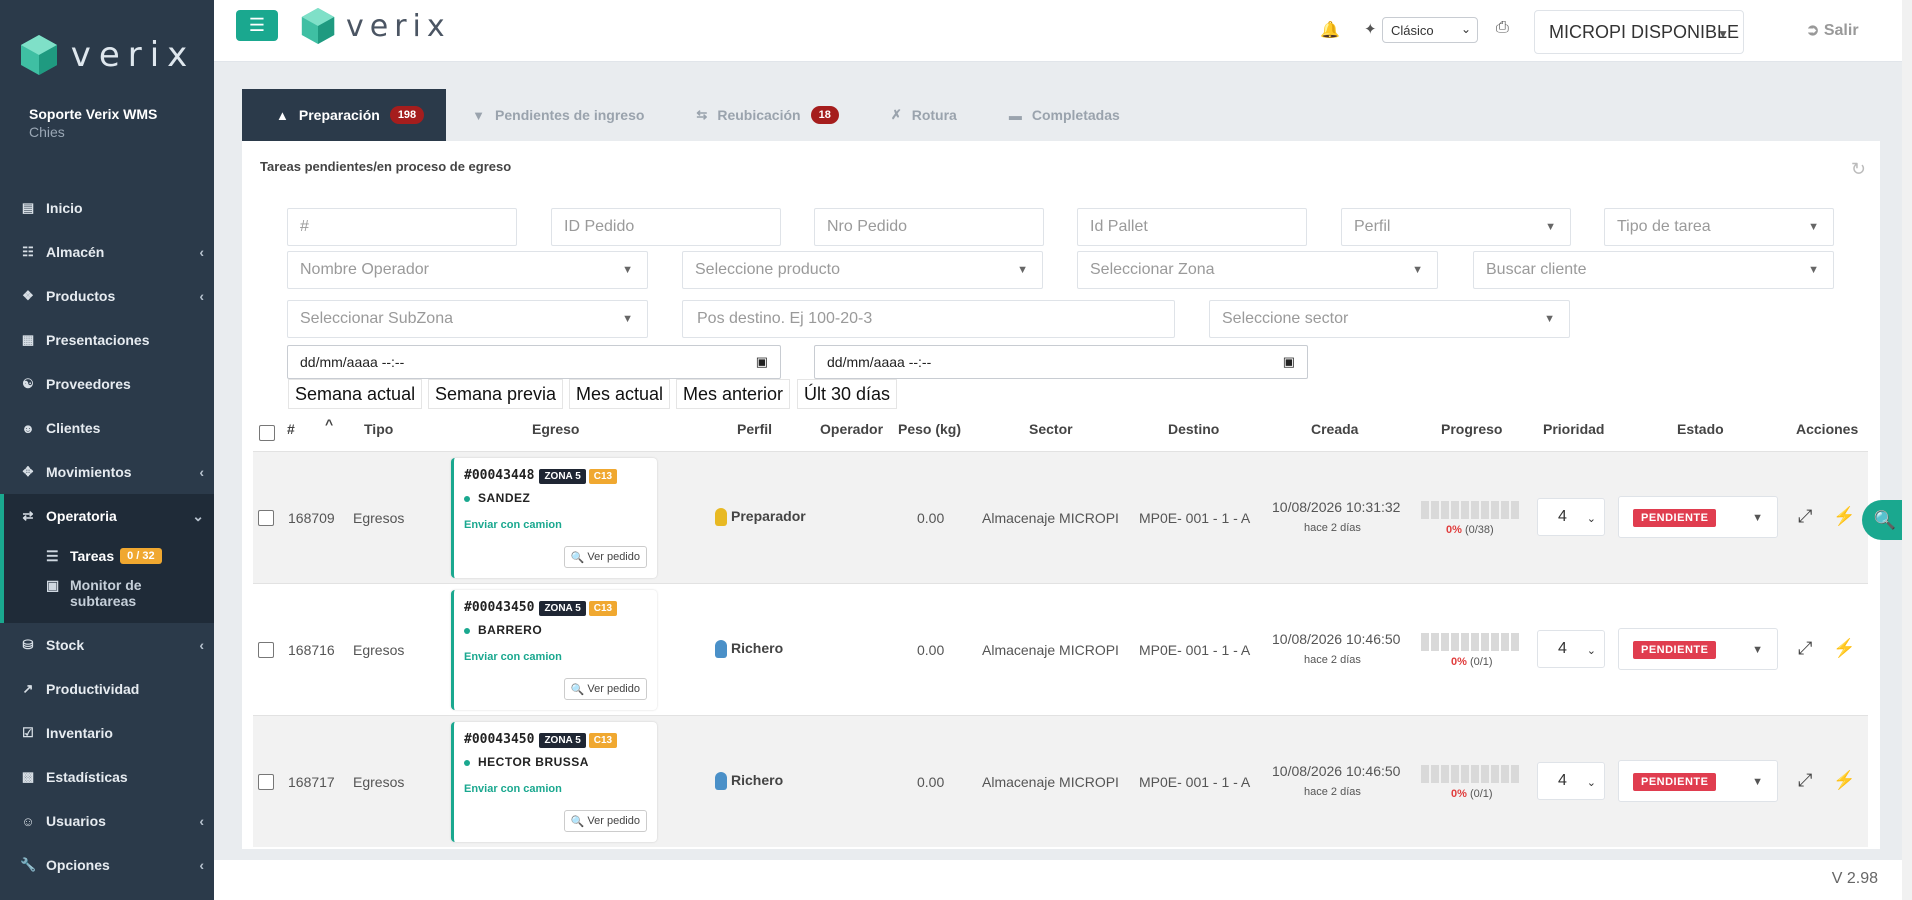 The height and width of the screenshot is (900, 1912). I want to click on col-header-id: #, so click(291, 429).